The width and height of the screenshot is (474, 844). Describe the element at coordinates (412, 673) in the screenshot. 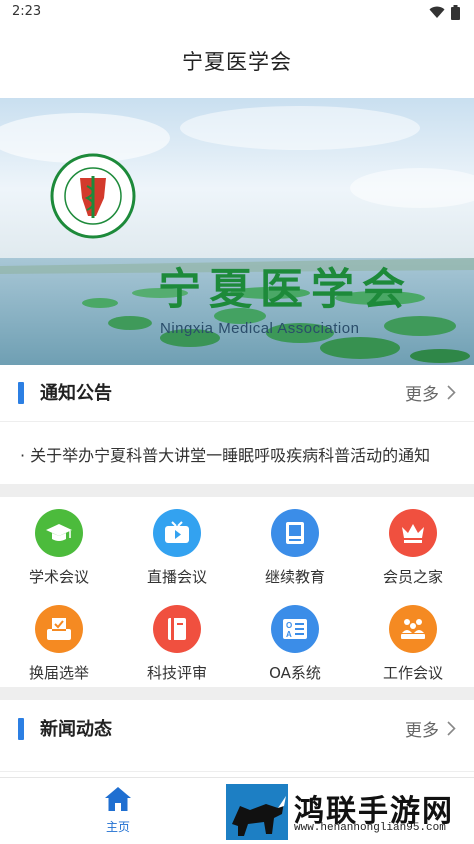

I see `grid-item-label: 工作会议` at that location.